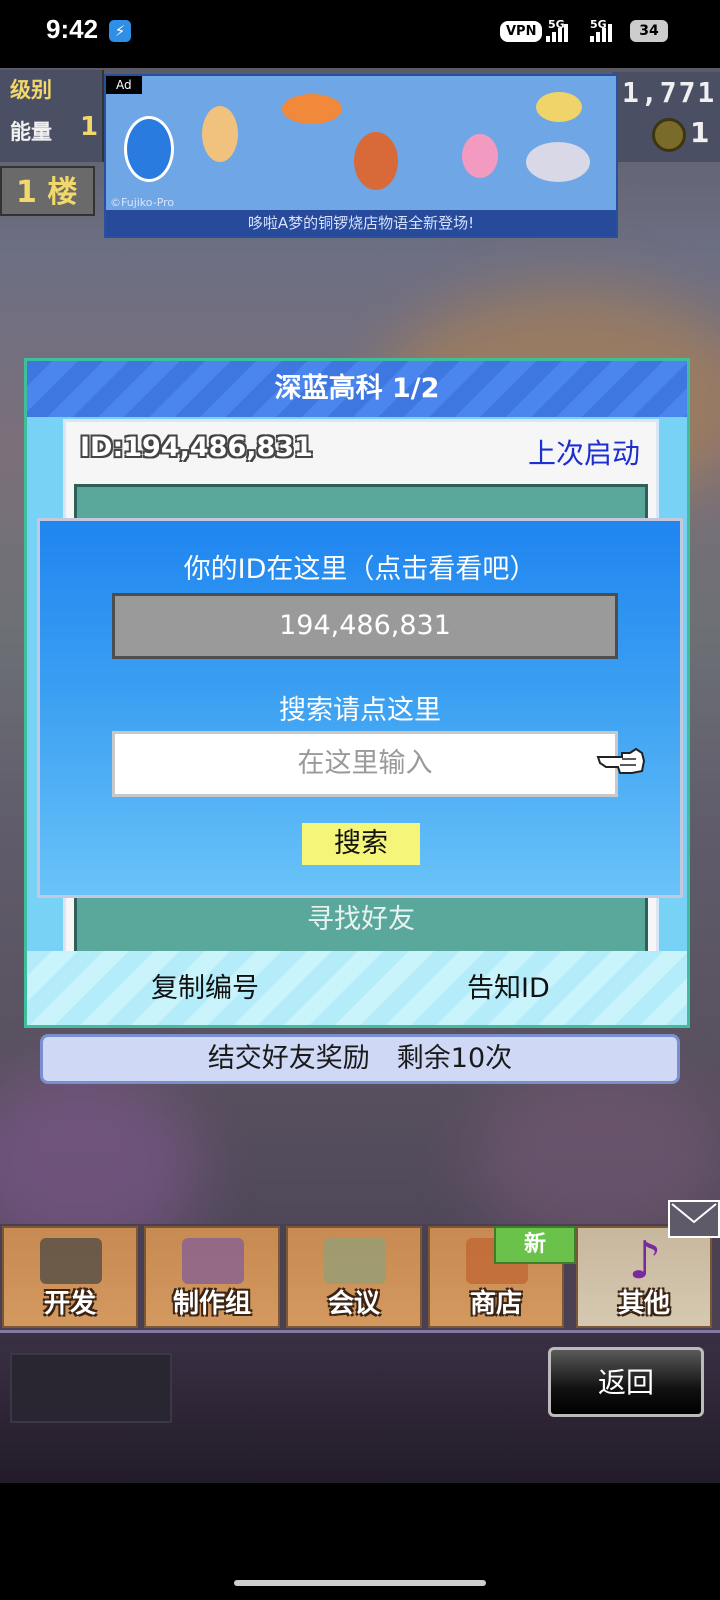  I want to click on music-note-icon: ♪, so click(645, 1261).